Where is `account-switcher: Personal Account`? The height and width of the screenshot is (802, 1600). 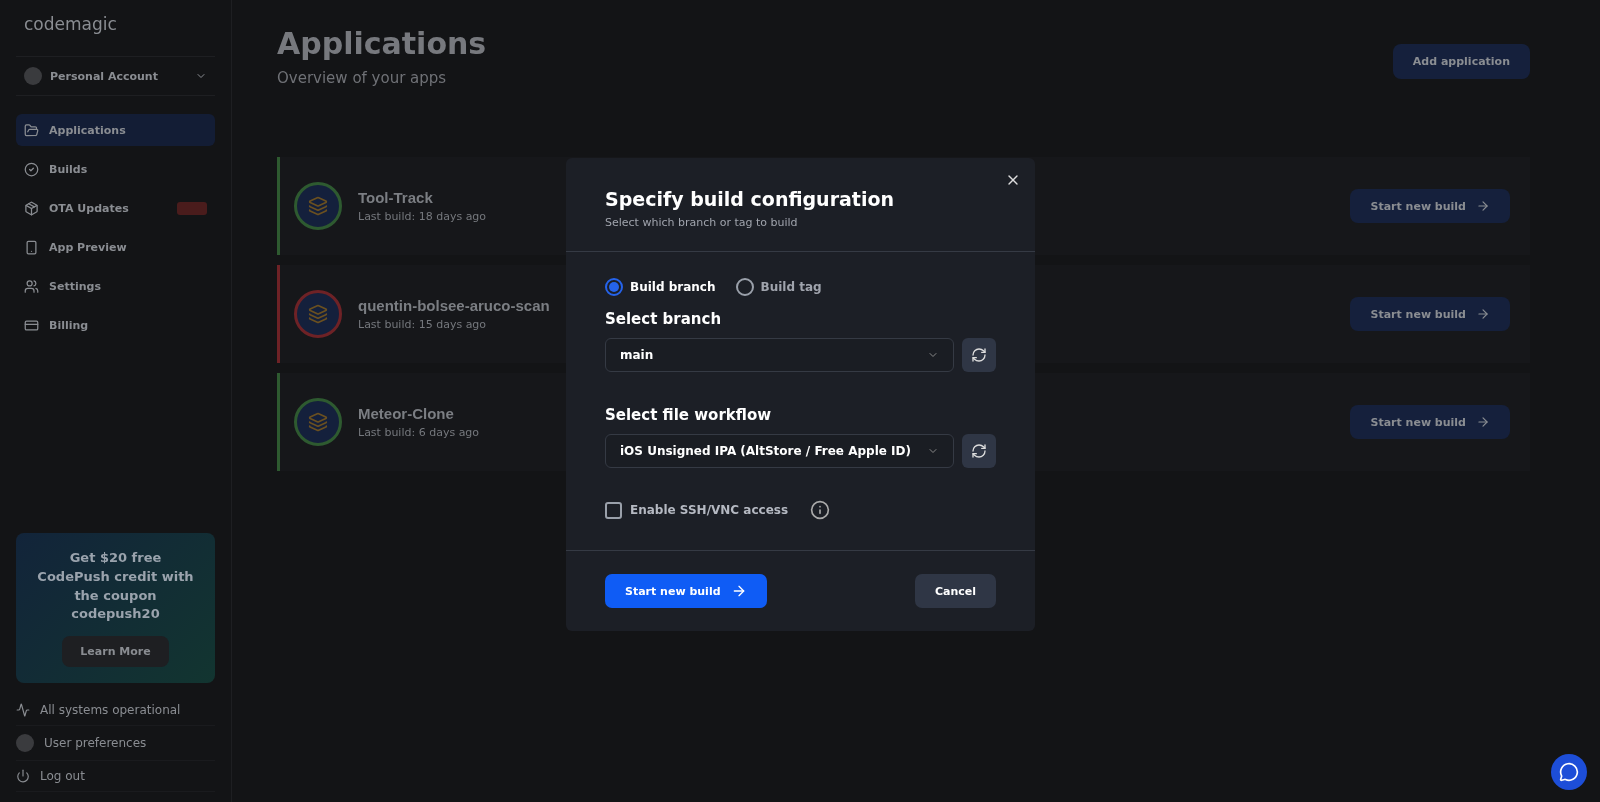 account-switcher: Personal Account is located at coordinates (115, 76).